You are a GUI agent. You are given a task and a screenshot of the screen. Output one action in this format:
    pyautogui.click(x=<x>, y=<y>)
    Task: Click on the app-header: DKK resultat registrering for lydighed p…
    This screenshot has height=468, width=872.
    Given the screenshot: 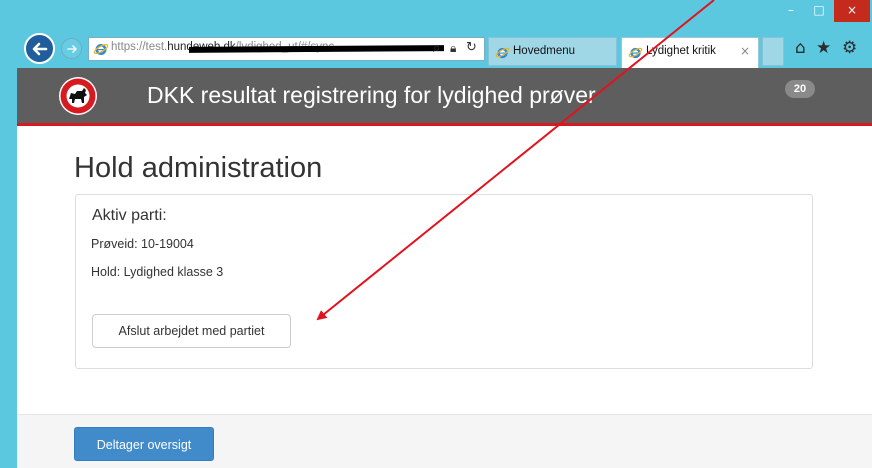 What is the action you would take?
    pyautogui.click(x=444, y=97)
    